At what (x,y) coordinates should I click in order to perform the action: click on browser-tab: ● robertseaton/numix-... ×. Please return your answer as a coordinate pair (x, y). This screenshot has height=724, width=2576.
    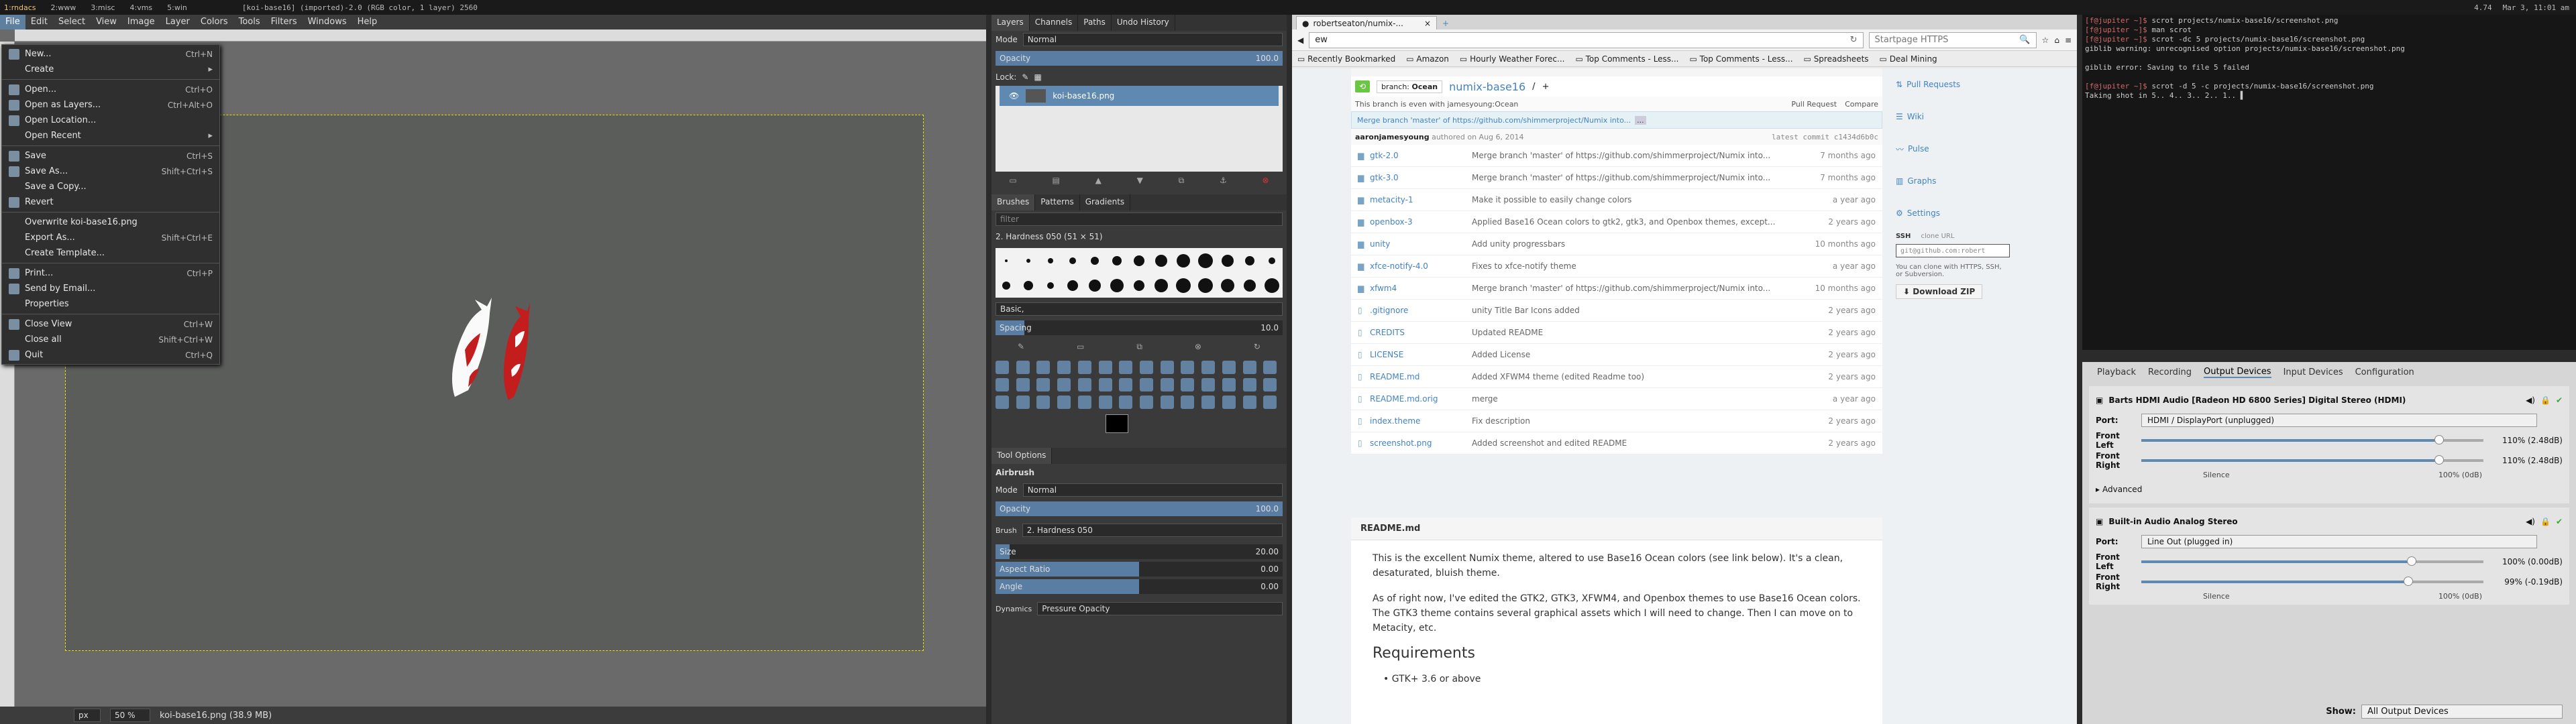
    Looking at the image, I should click on (1366, 22).